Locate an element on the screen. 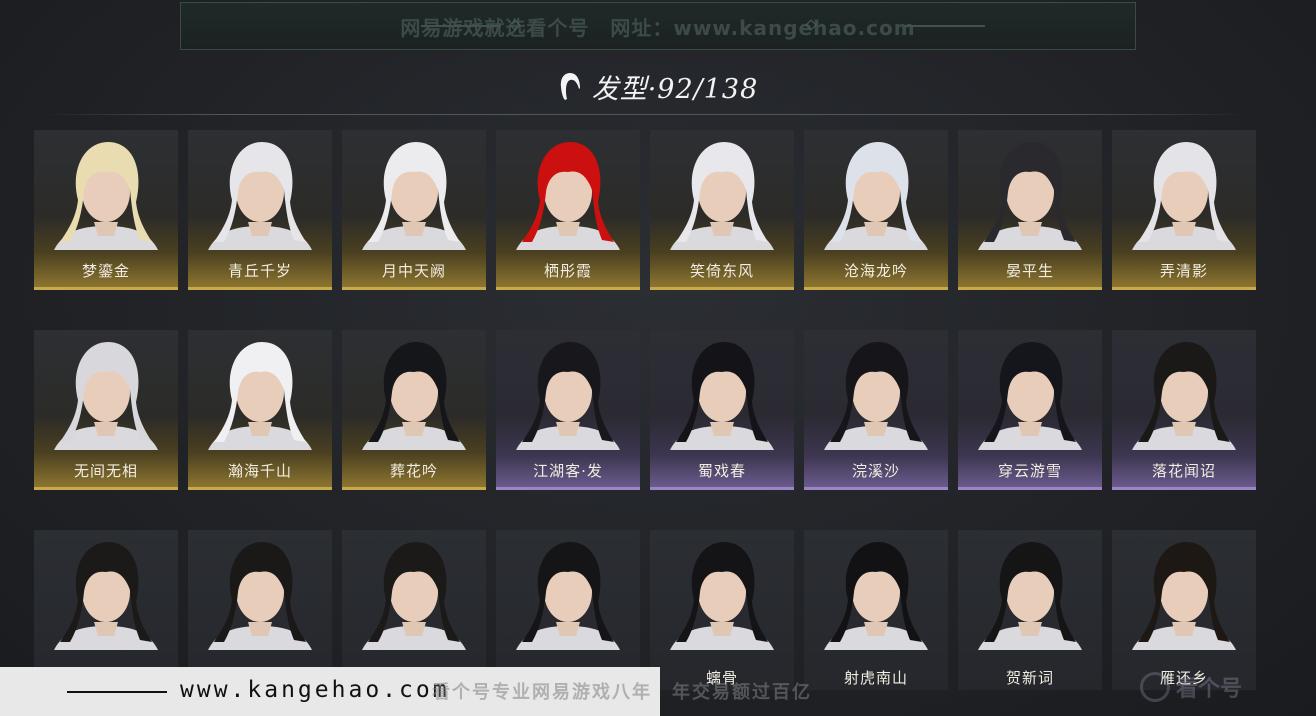 This screenshot has width=1316, height=716. hairstyle-card: 弄清影 is located at coordinates (1184, 210).